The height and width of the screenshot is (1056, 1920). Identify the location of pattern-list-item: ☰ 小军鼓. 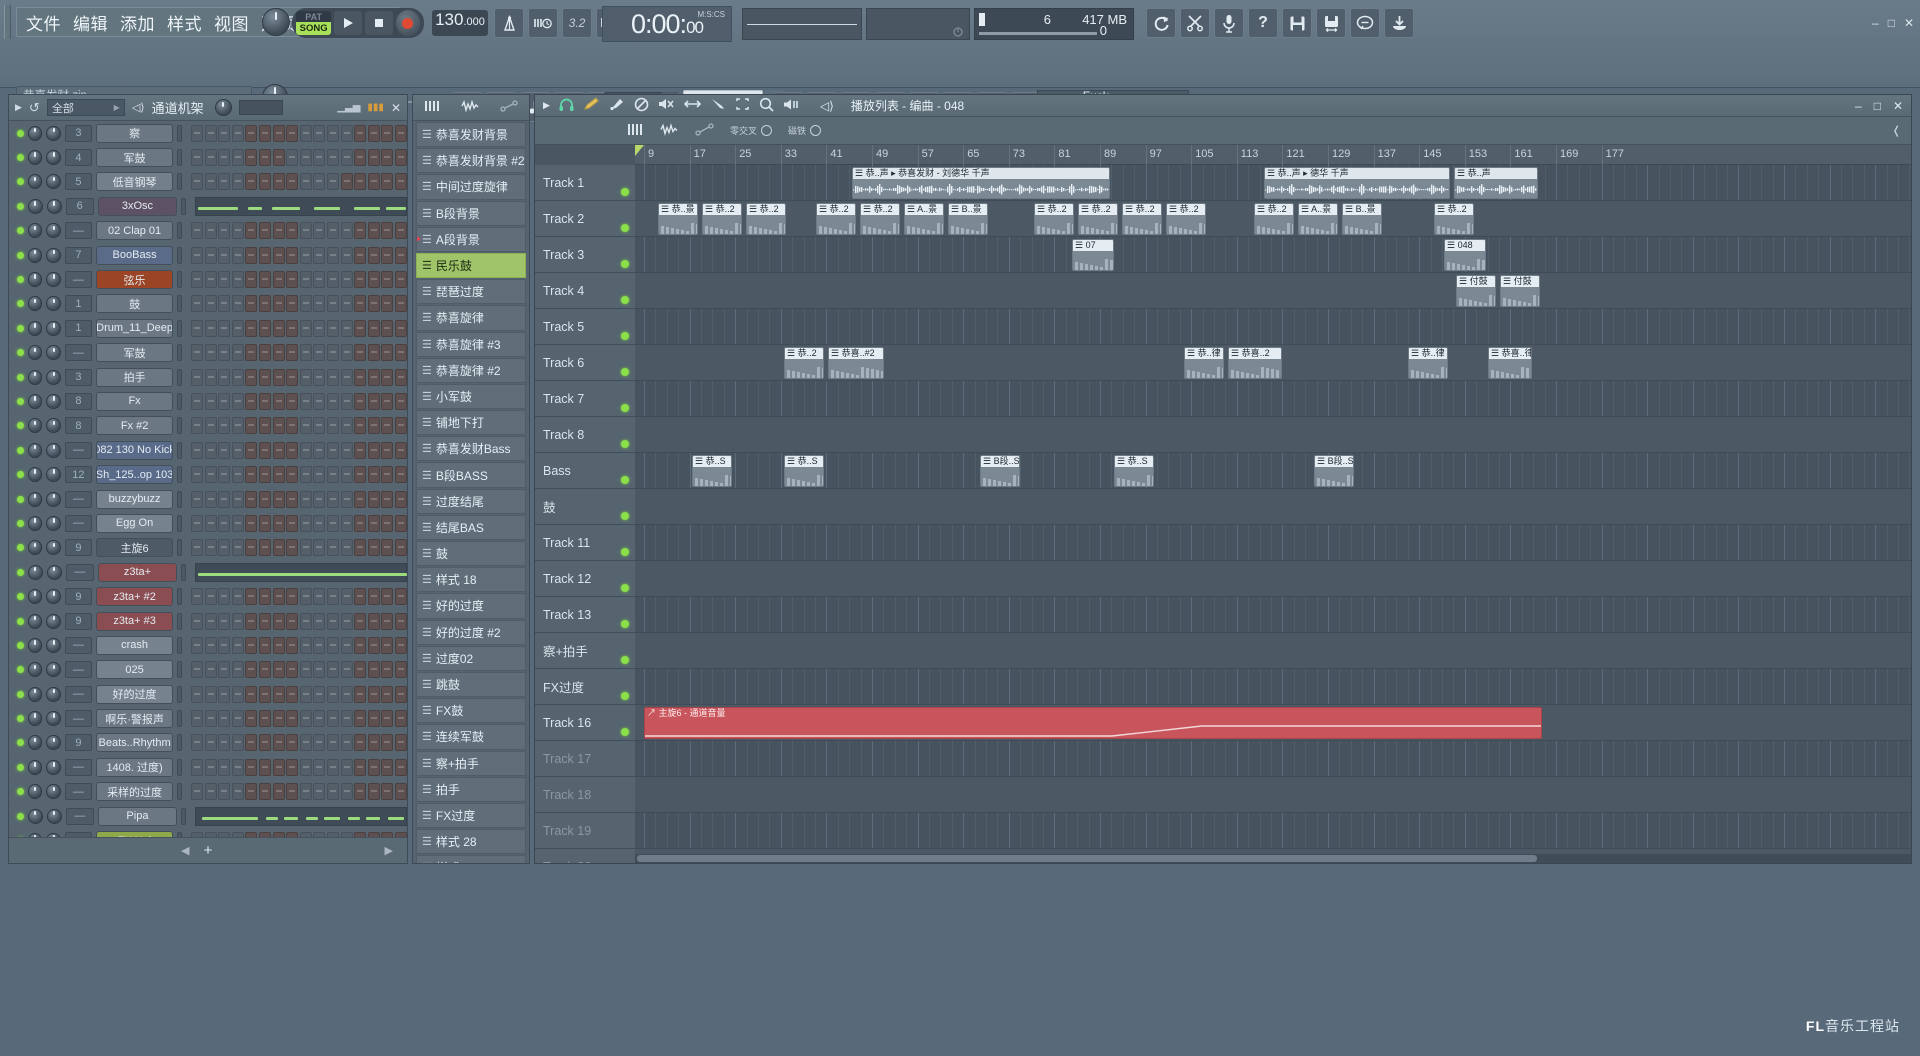
(471, 396).